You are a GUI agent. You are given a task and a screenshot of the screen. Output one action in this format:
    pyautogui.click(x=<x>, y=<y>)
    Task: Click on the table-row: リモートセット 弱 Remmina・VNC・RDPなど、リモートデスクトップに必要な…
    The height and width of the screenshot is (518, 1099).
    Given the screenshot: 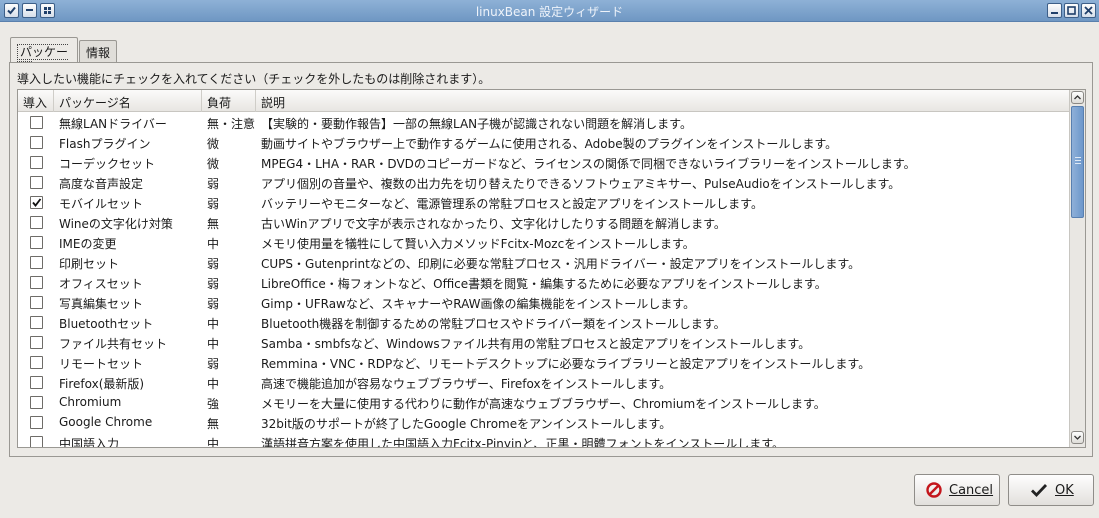 What is the action you would take?
    pyautogui.click(x=544, y=363)
    